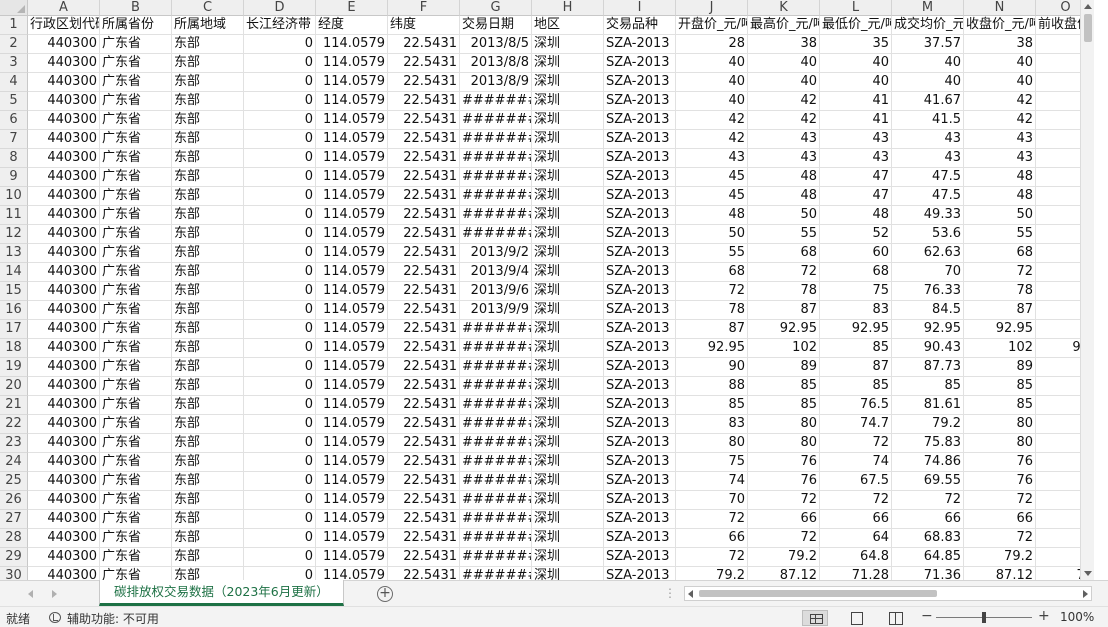 This screenshot has height=627, width=1108. Describe the element at coordinates (856, 573) in the screenshot. I see `cell: 71.28` at that location.